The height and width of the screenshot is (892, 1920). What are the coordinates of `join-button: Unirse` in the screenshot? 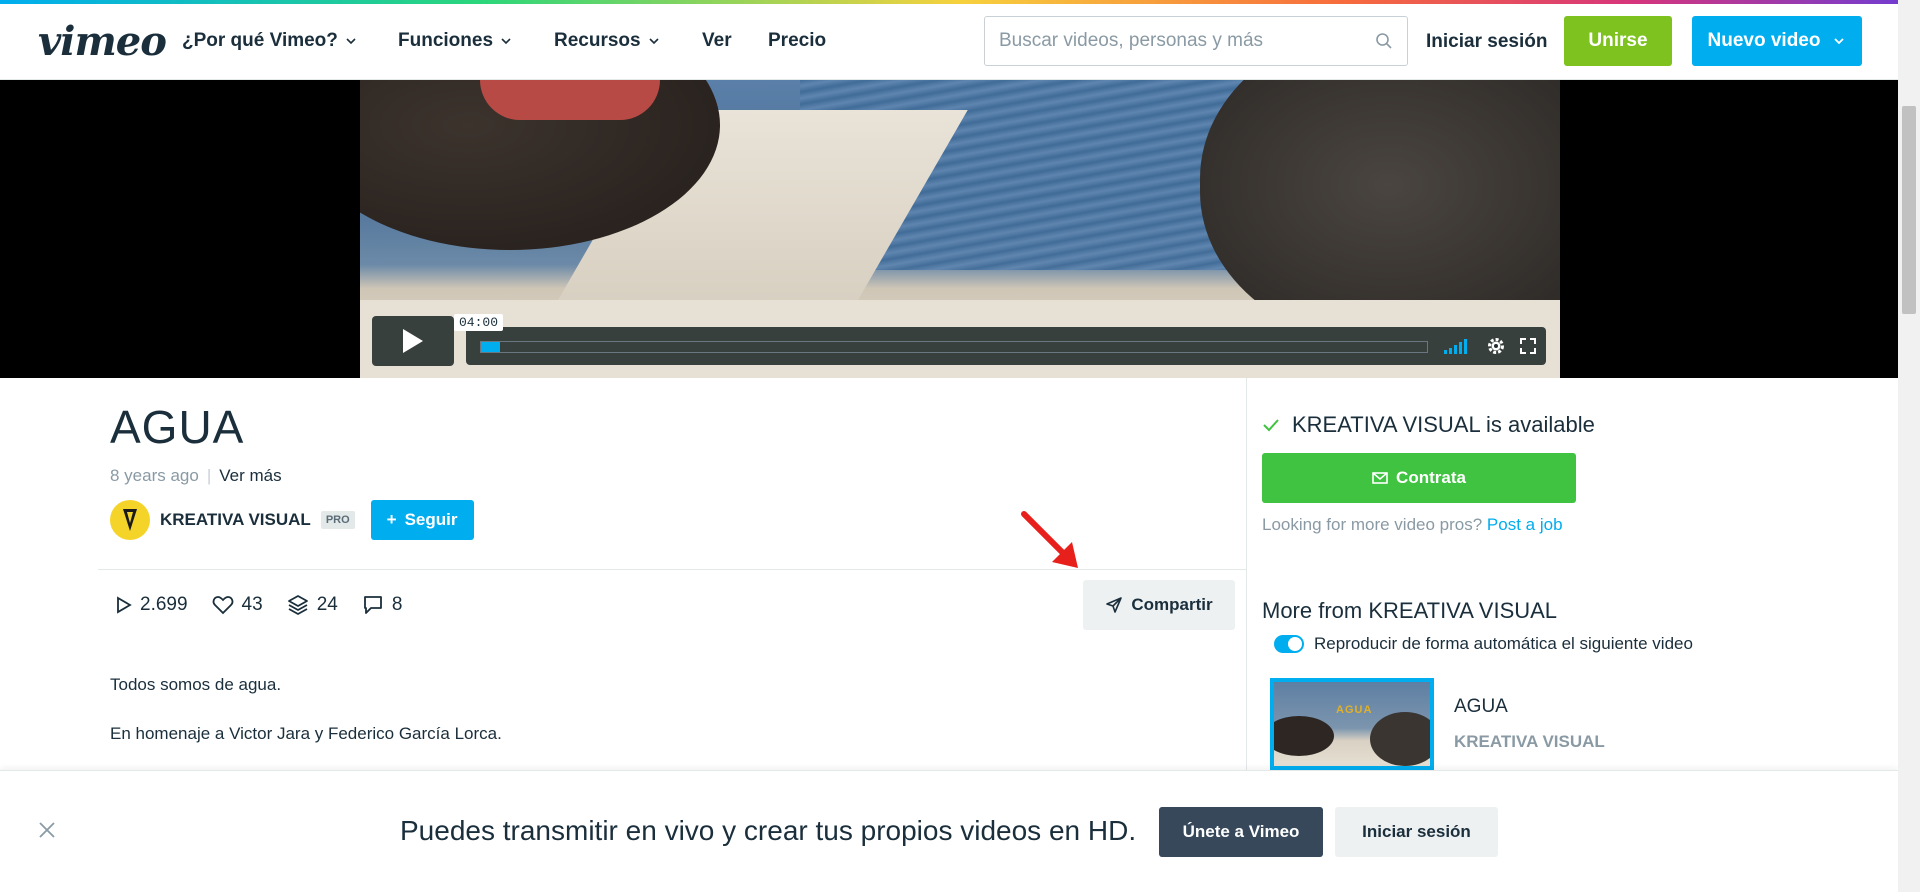 It's located at (1618, 41).